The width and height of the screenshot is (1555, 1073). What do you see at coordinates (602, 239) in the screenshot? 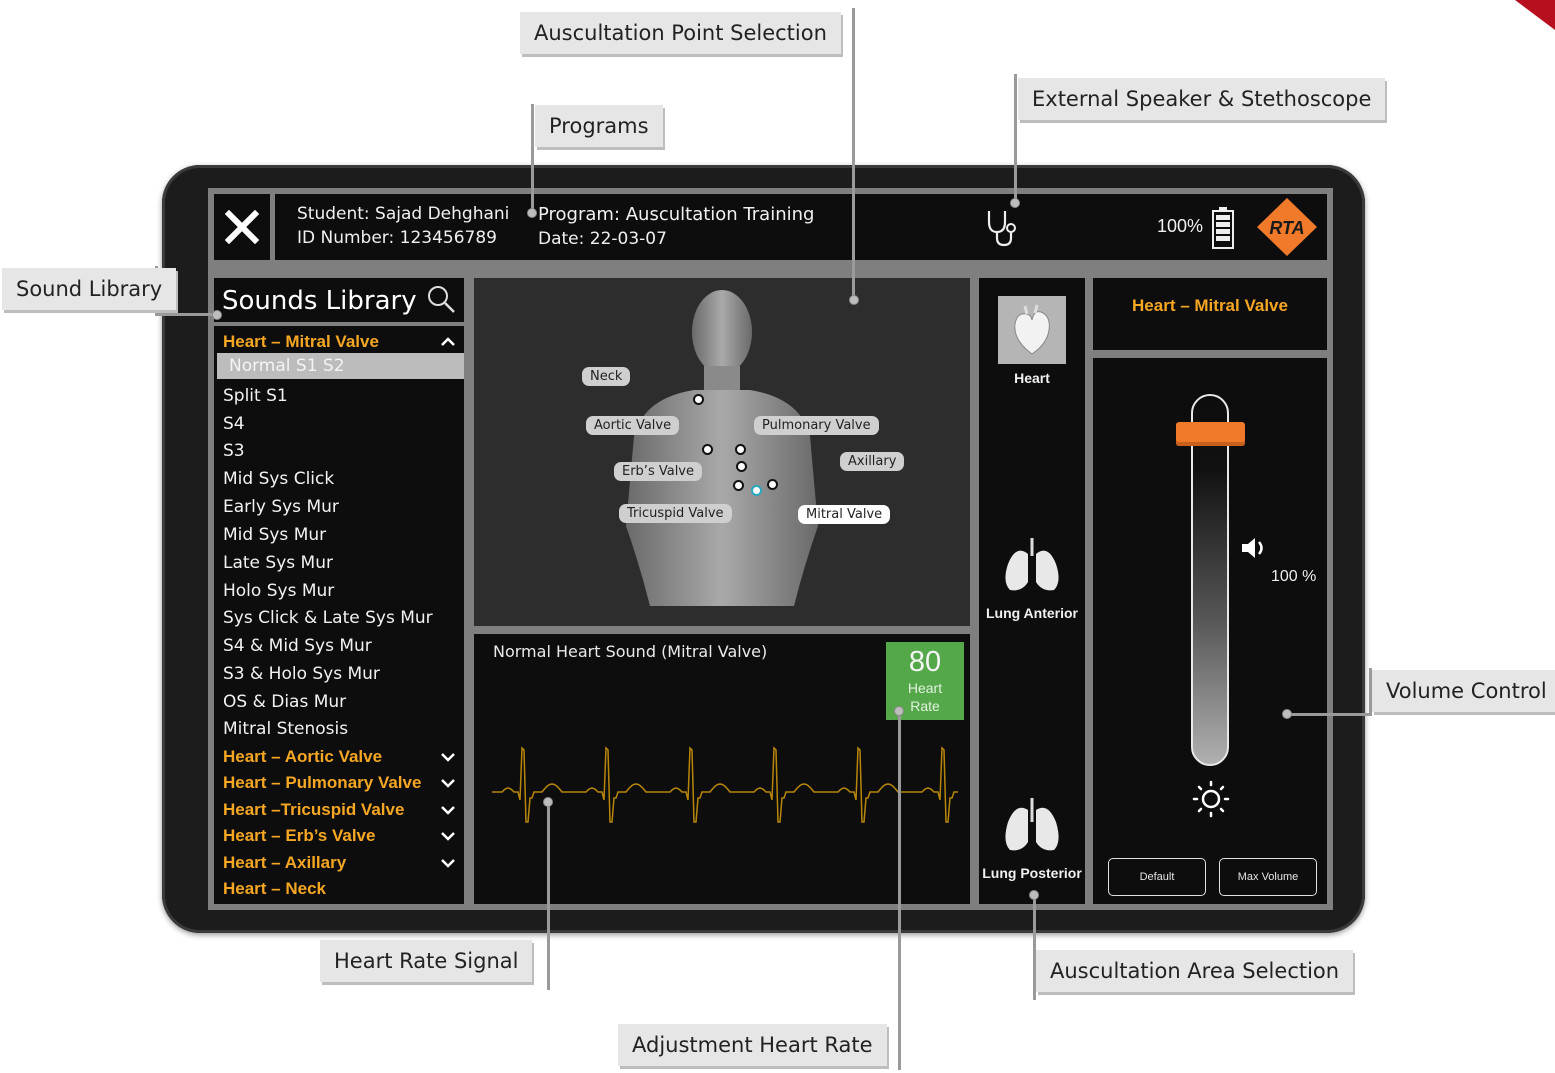
I see `program-date: Date: 22-03-07` at bounding box center [602, 239].